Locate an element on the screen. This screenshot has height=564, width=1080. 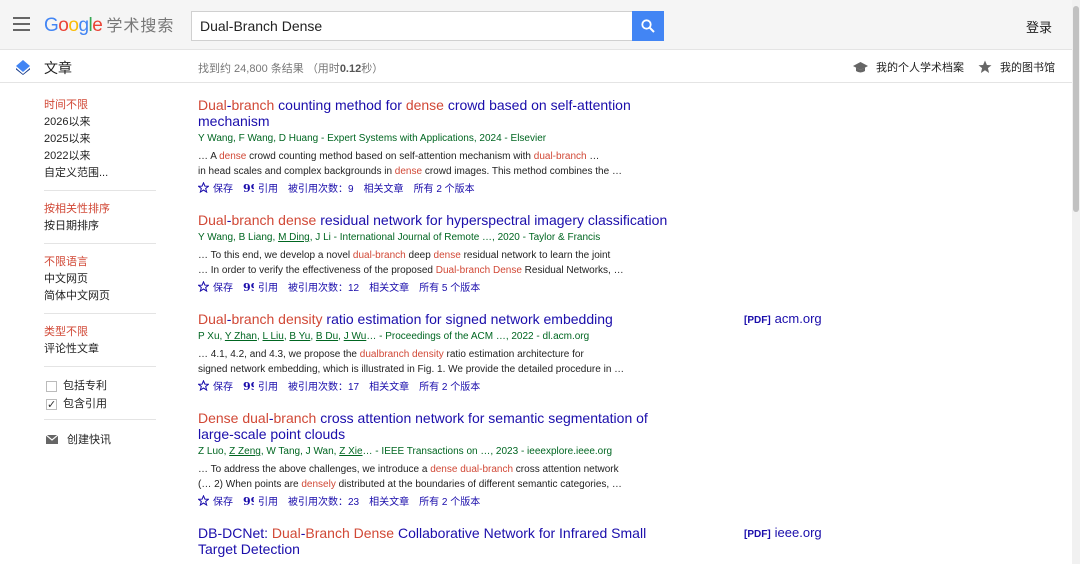
page-scrollbar is located at coordinates (1076, 282).